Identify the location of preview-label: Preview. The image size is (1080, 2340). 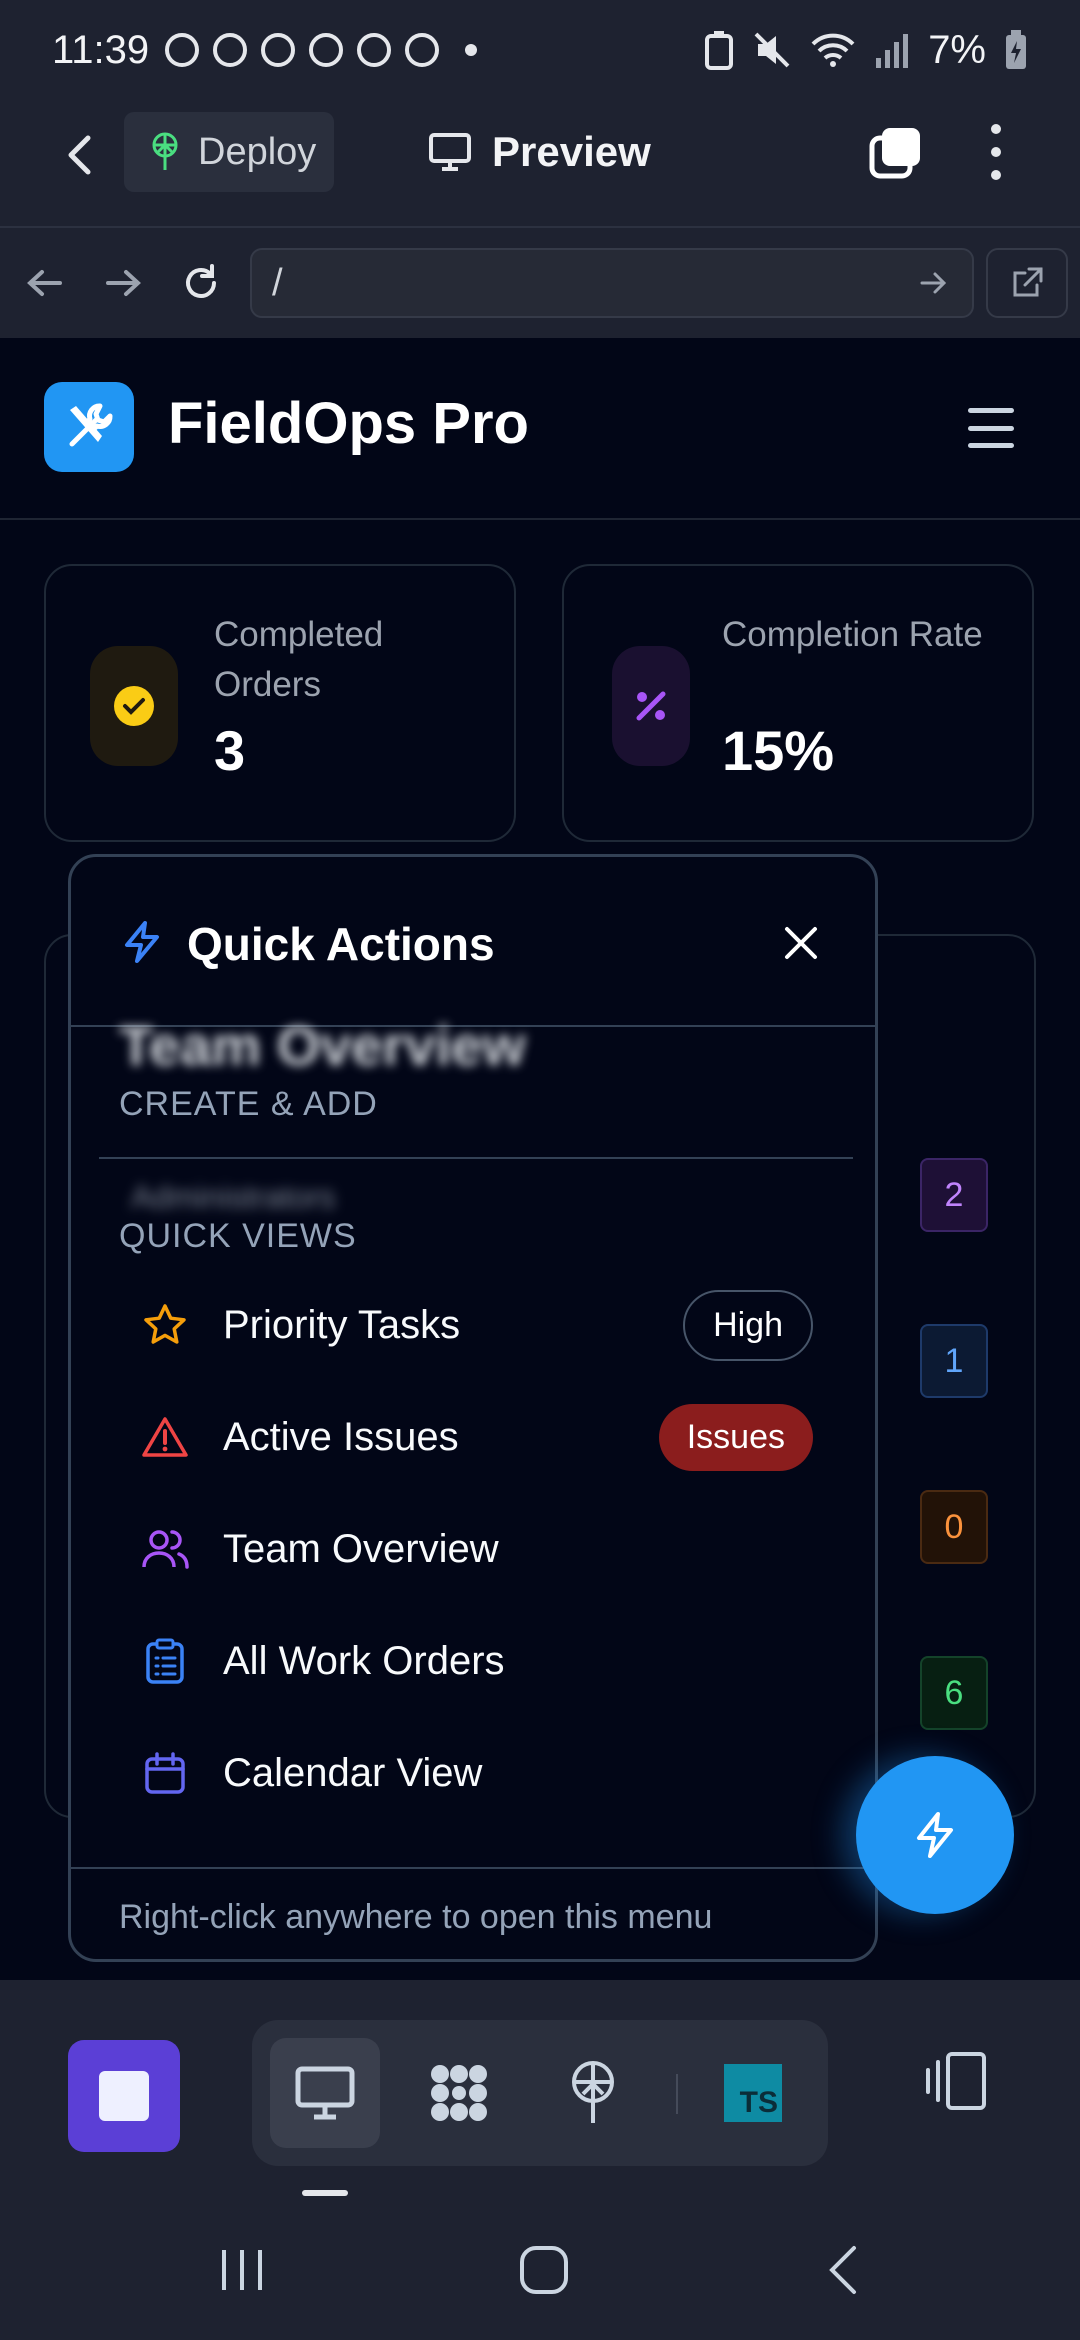
(571, 151).